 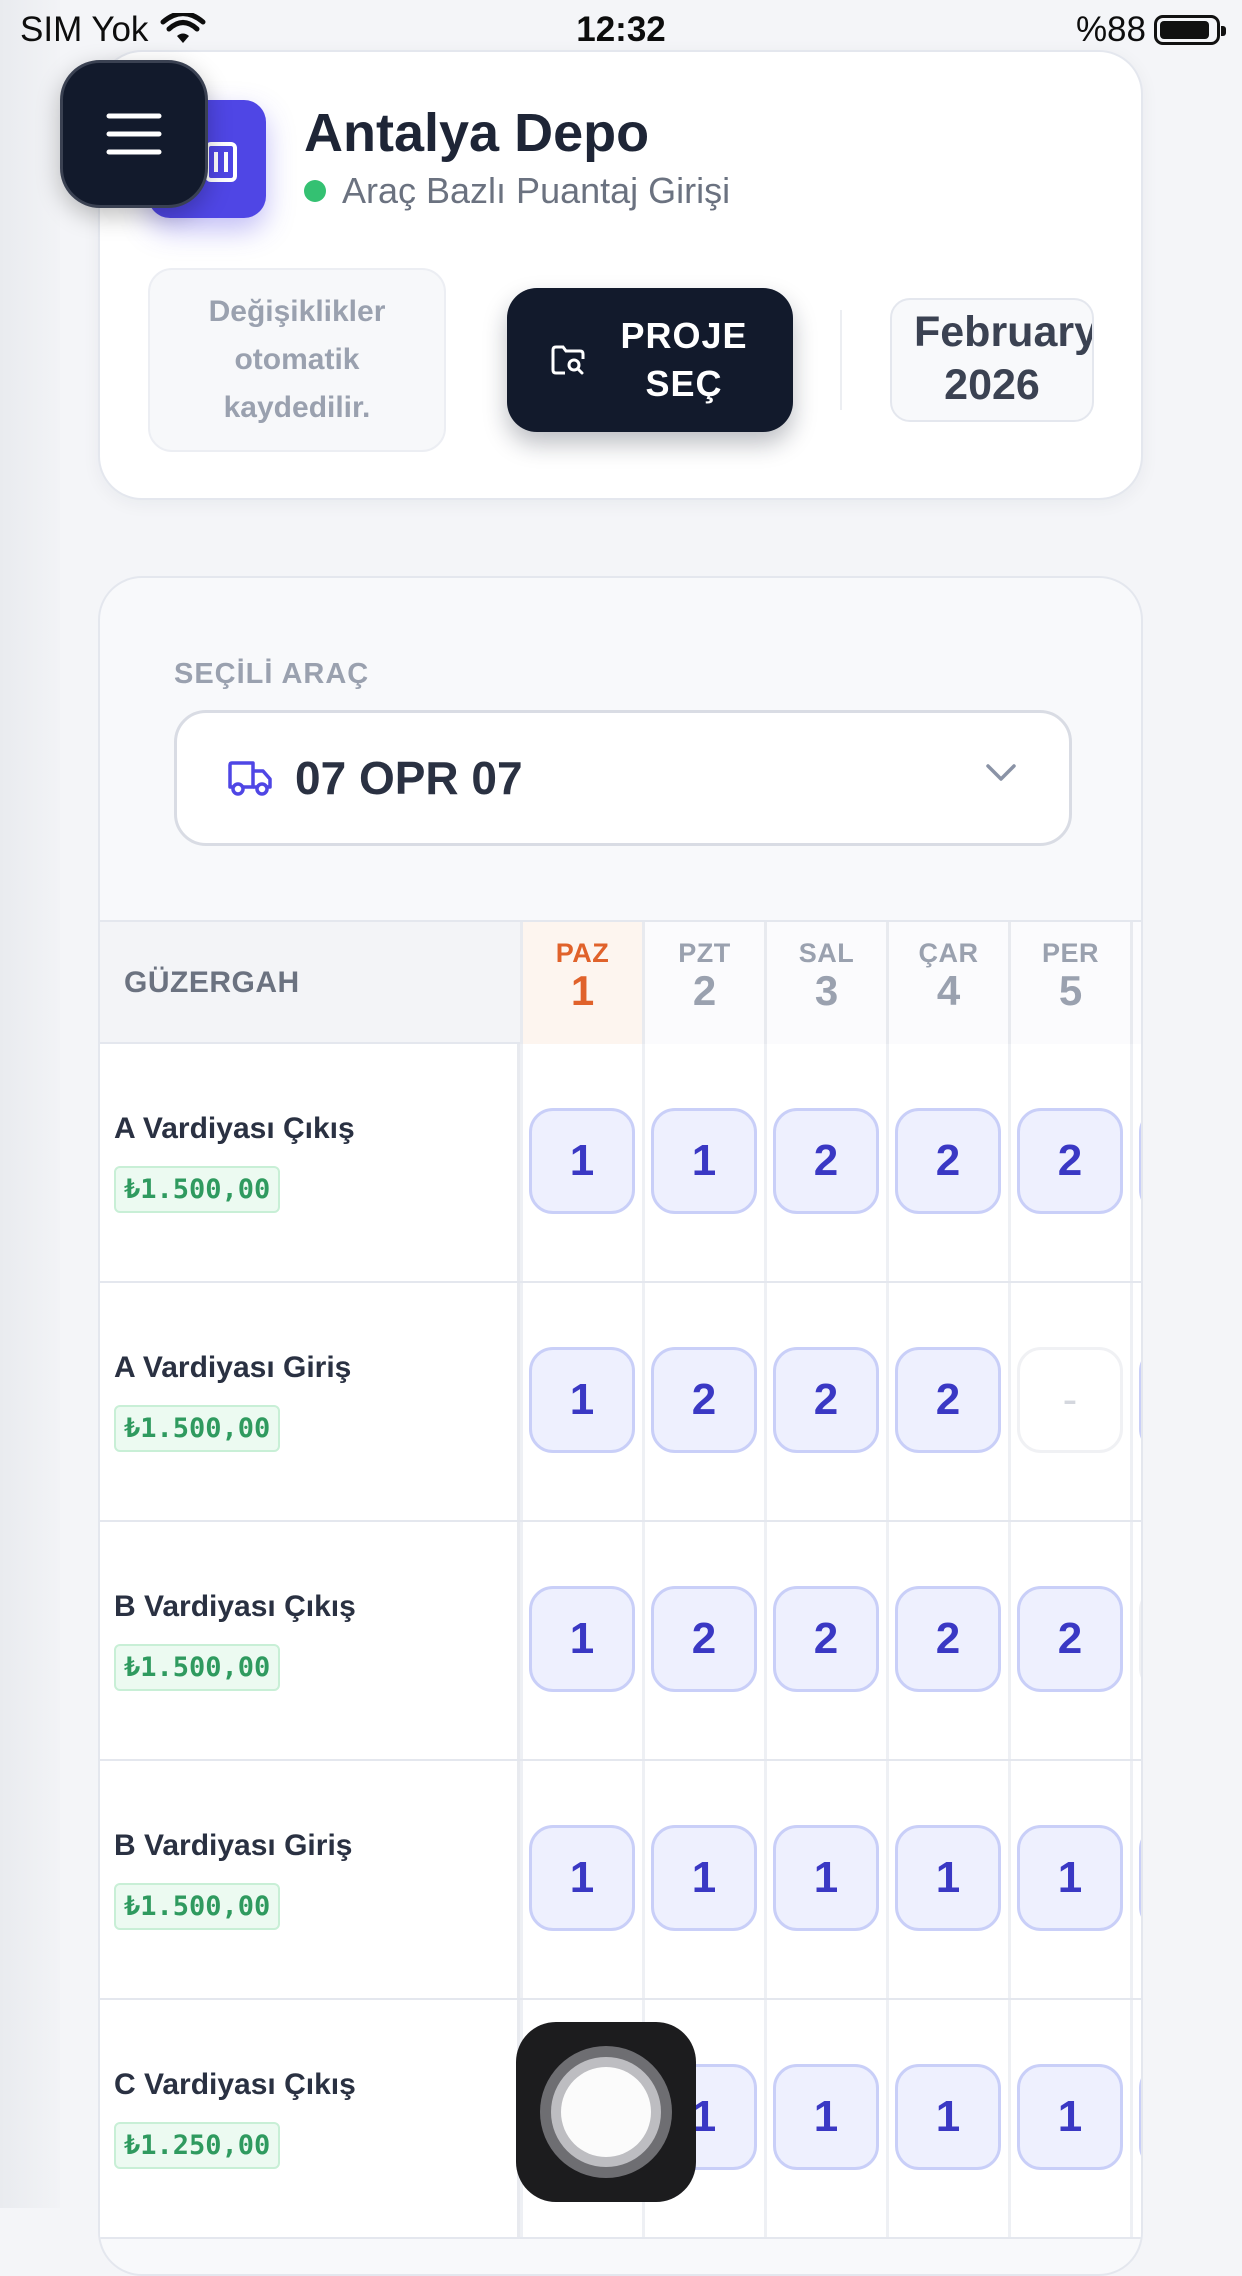 I want to click on day-header-partial, so click(x=1135, y=983).